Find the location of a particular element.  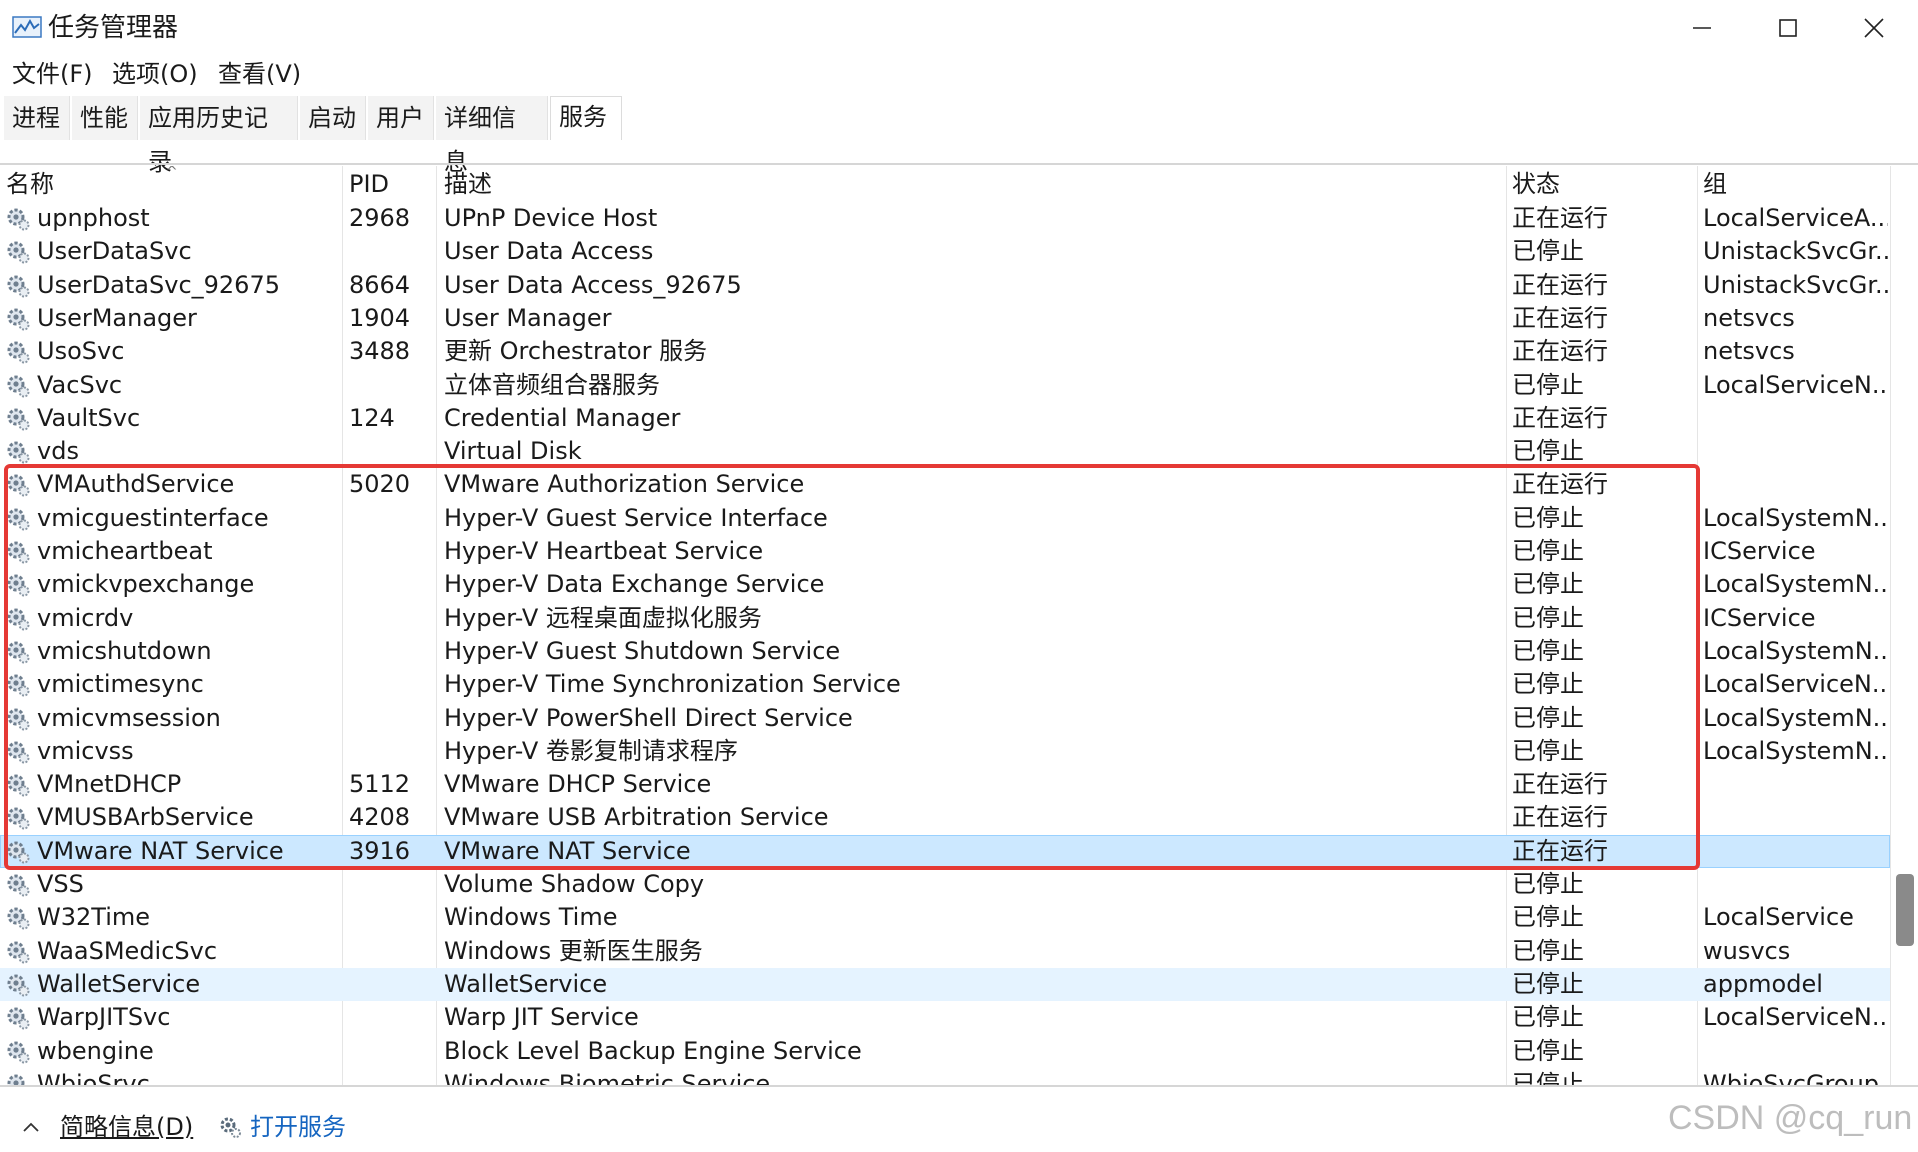

cell-description: WalletService is located at coordinates (526, 983).